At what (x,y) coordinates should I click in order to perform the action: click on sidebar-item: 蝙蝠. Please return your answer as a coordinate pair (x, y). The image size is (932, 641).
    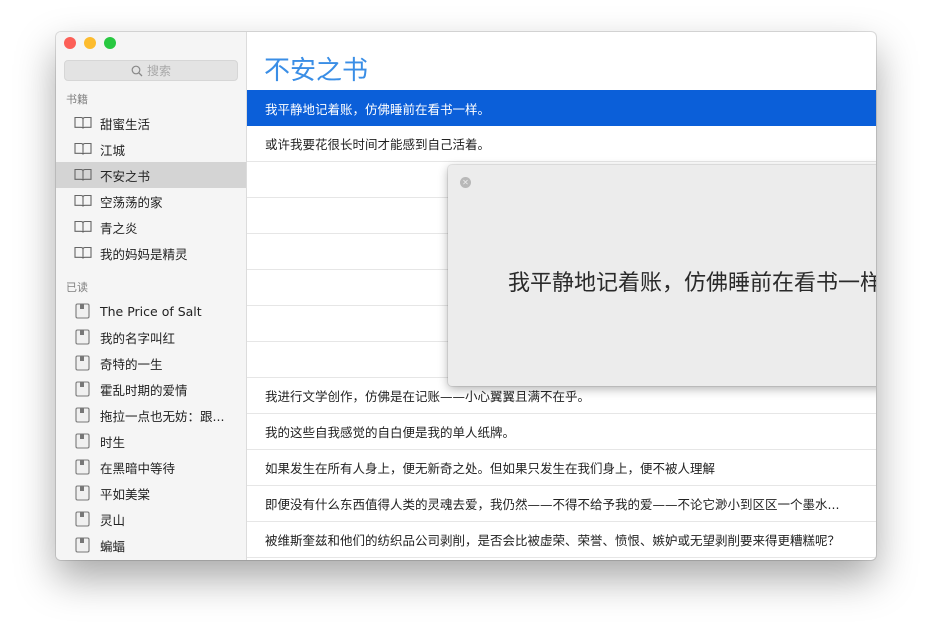
    Looking at the image, I should click on (151, 545).